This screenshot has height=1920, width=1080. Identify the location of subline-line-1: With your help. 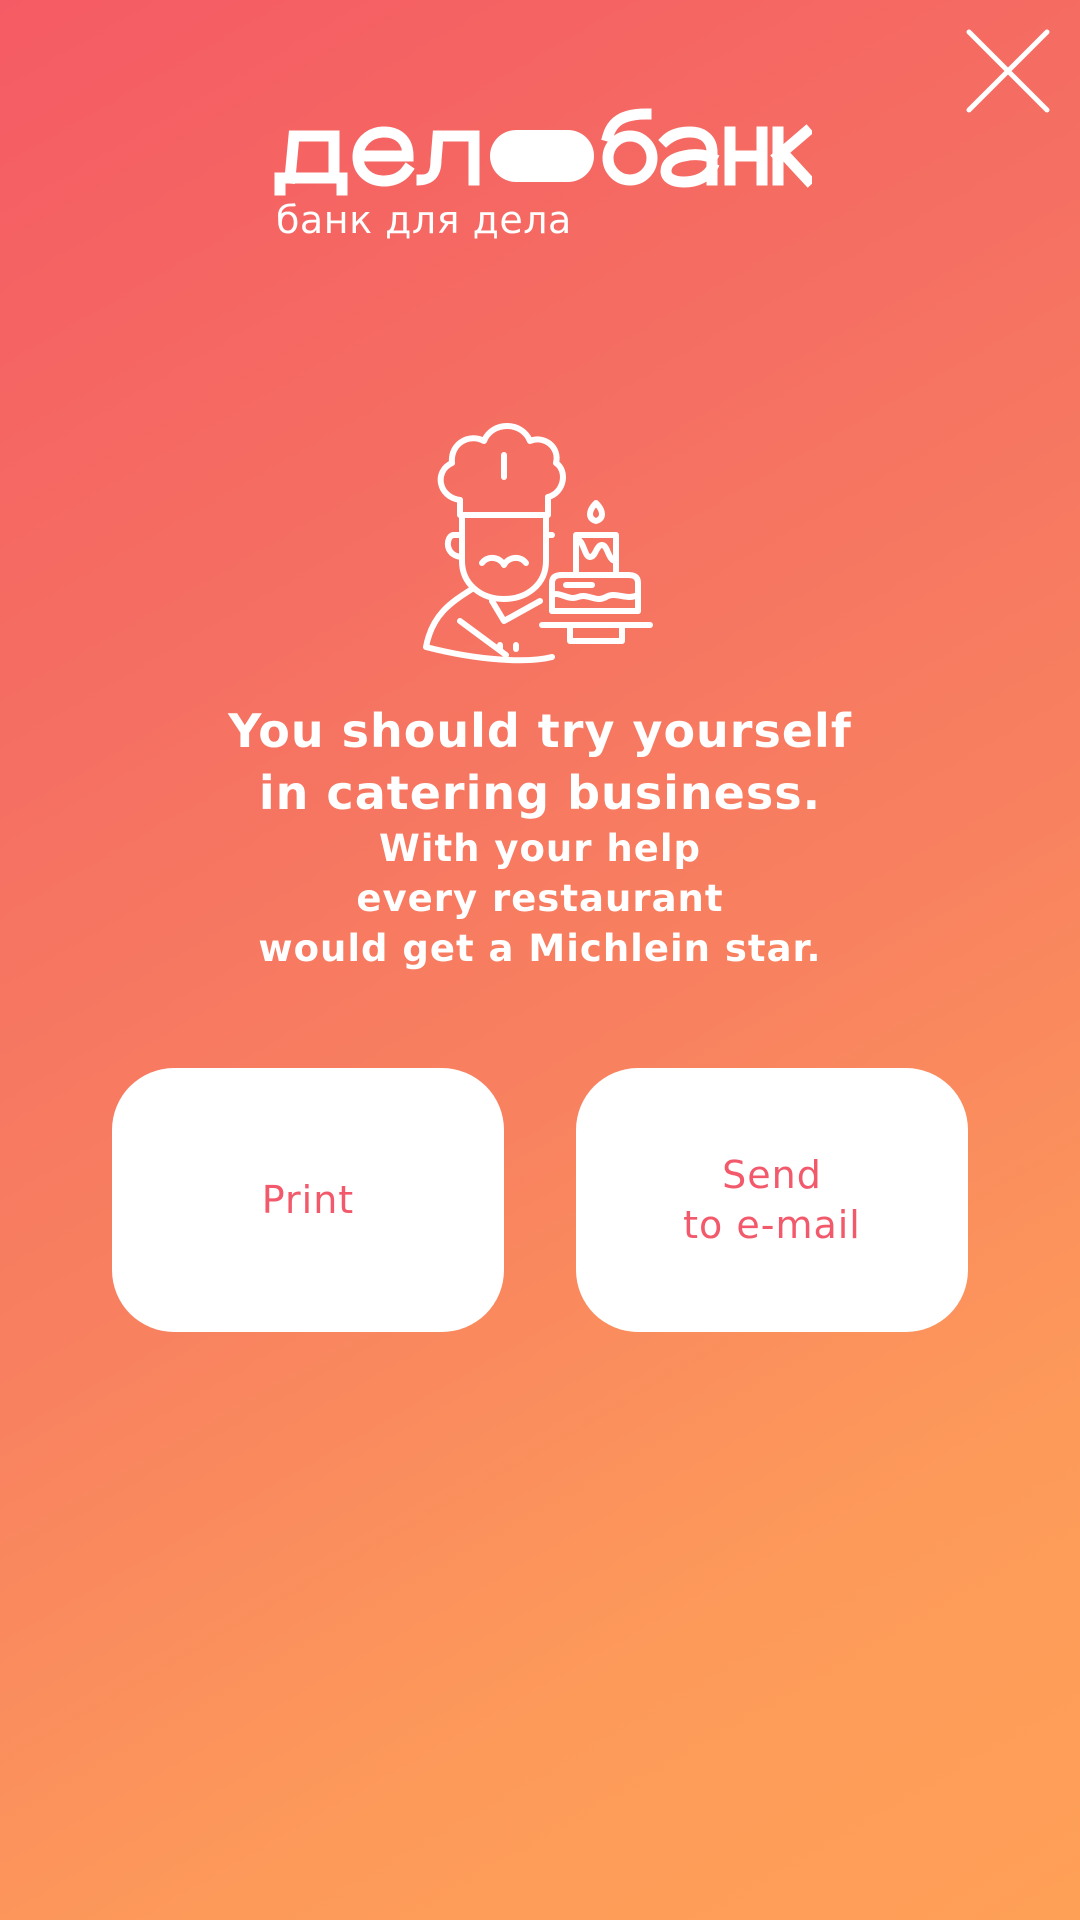
(539, 848).